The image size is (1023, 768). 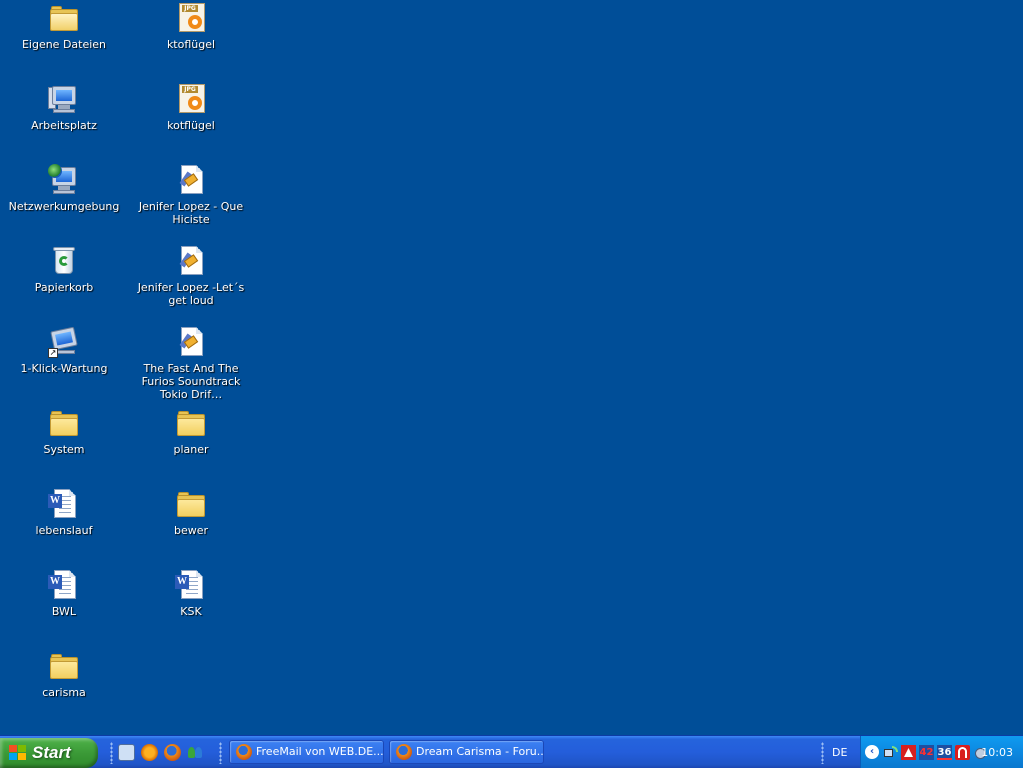 What do you see at coordinates (64, 692) in the screenshot?
I see `desktop-icon-label: carisma` at bounding box center [64, 692].